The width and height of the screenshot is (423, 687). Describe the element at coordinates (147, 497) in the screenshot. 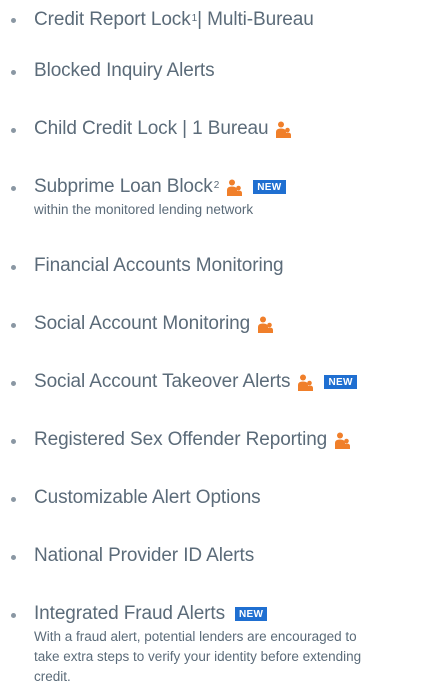

I see `feature-label: Customizable Alert Options` at that location.